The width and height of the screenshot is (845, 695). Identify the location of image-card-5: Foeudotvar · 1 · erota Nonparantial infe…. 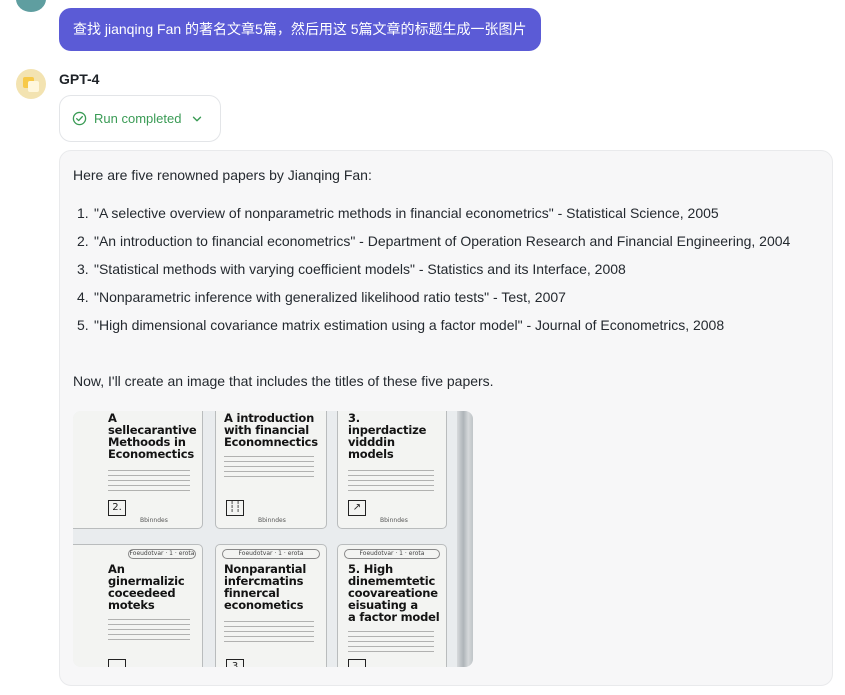
(271, 605).